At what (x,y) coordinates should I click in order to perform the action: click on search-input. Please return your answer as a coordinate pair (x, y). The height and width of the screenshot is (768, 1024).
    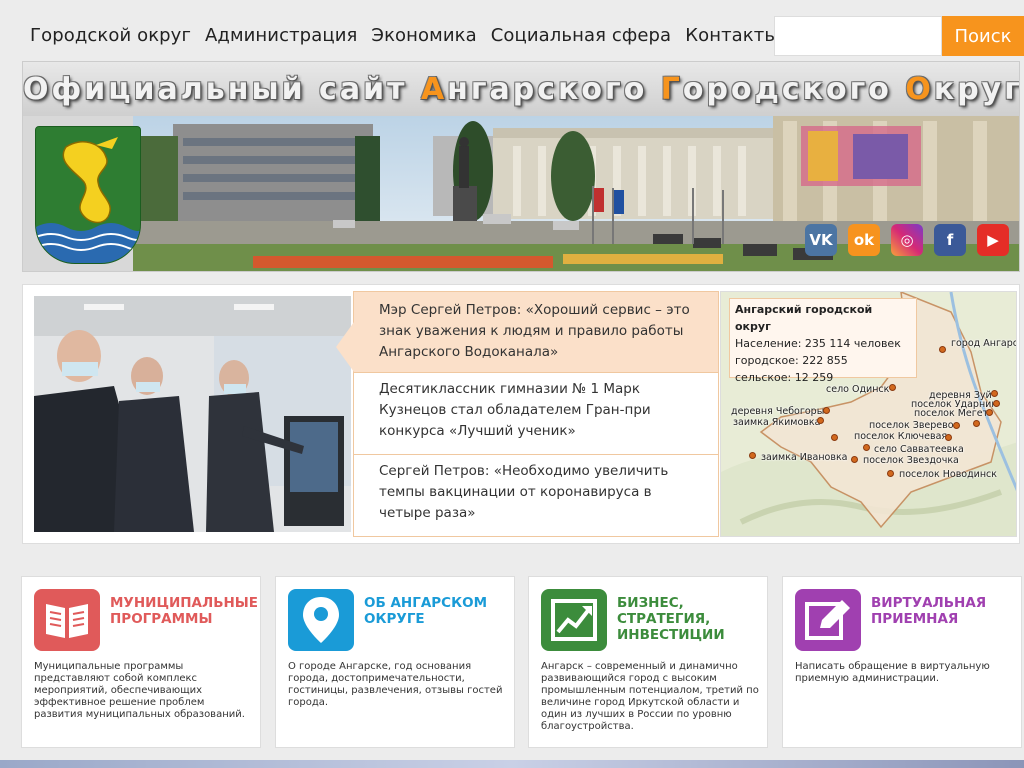
    Looking at the image, I should click on (858, 36).